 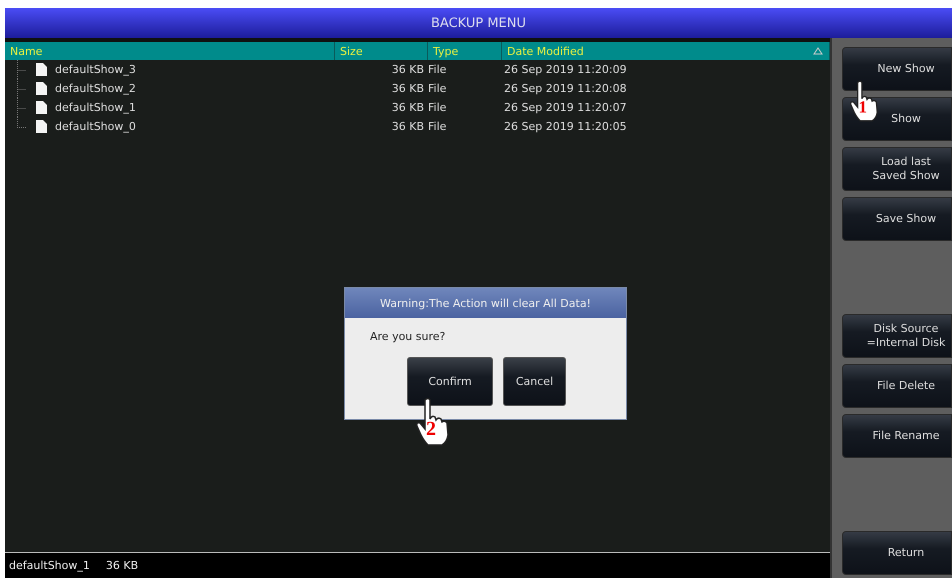 What do you see at coordinates (122, 565) in the screenshot?
I see `status-file-size: 36 KB` at bounding box center [122, 565].